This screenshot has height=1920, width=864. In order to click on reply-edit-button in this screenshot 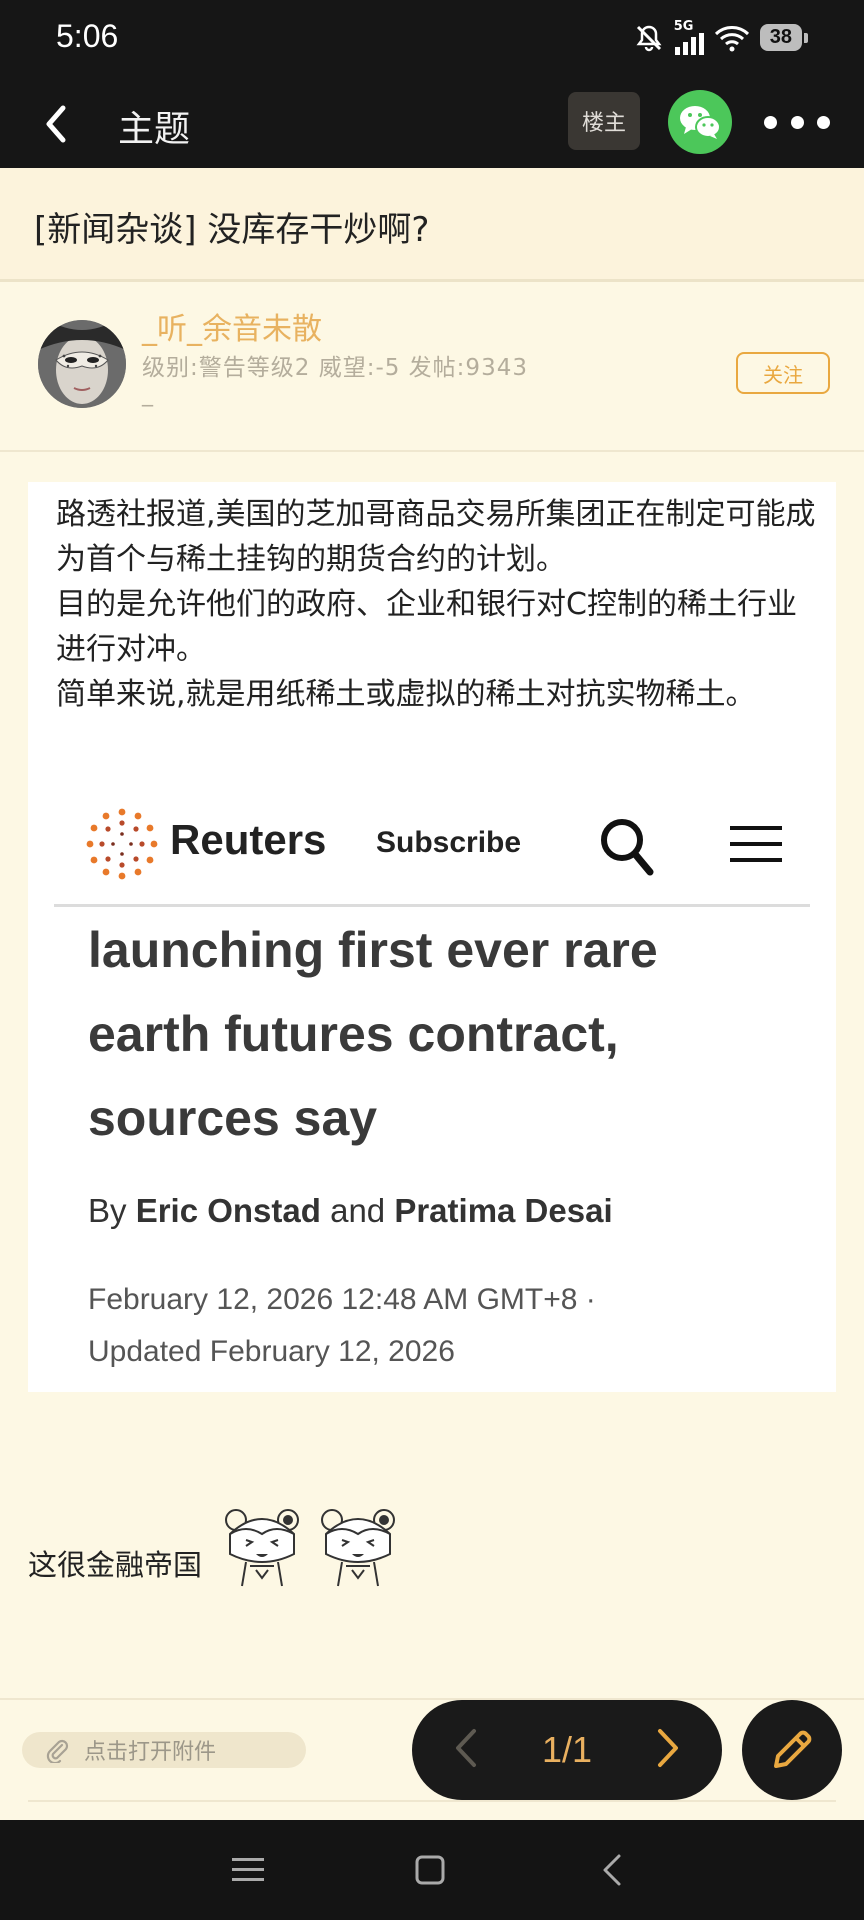, I will do `click(792, 1750)`.